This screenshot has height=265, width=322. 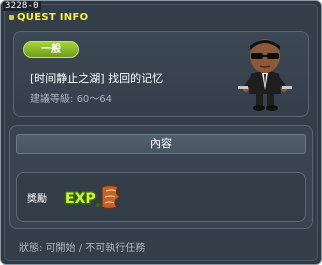 I want to click on level-label: 建議等級, so click(x=50, y=99).